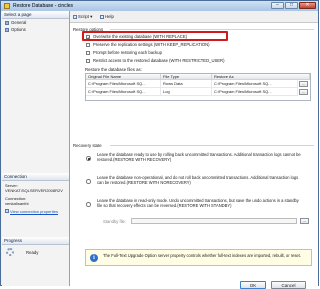 This screenshot has height=289, width=320. What do you see at coordinates (94, 258) in the screenshot?
I see `info-icon: i` at bounding box center [94, 258].